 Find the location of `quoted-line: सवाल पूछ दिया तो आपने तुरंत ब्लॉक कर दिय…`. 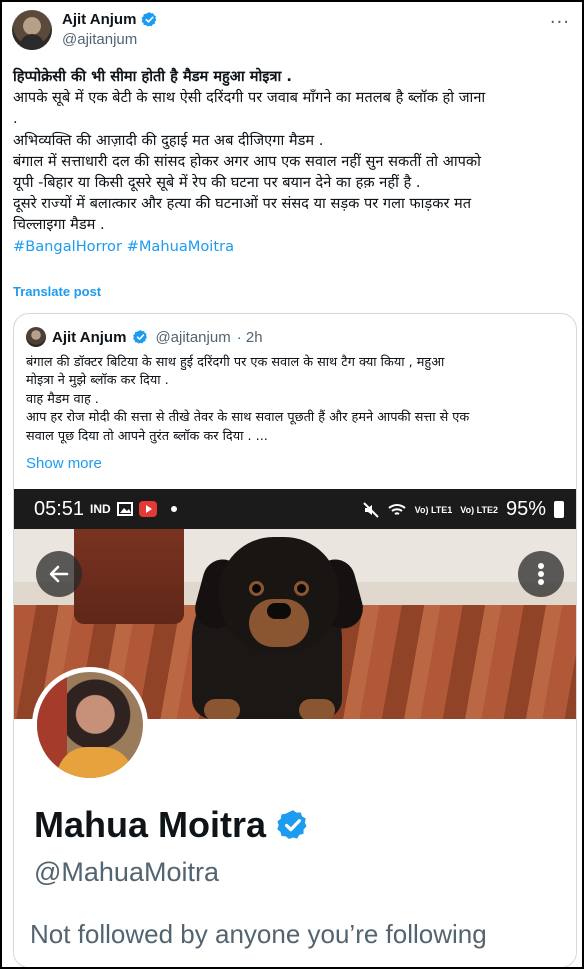

quoted-line: सवाल पूछ दिया तो आपने तुरंत ब्लॉक कर दिय… is located at coordinates (147, 436).